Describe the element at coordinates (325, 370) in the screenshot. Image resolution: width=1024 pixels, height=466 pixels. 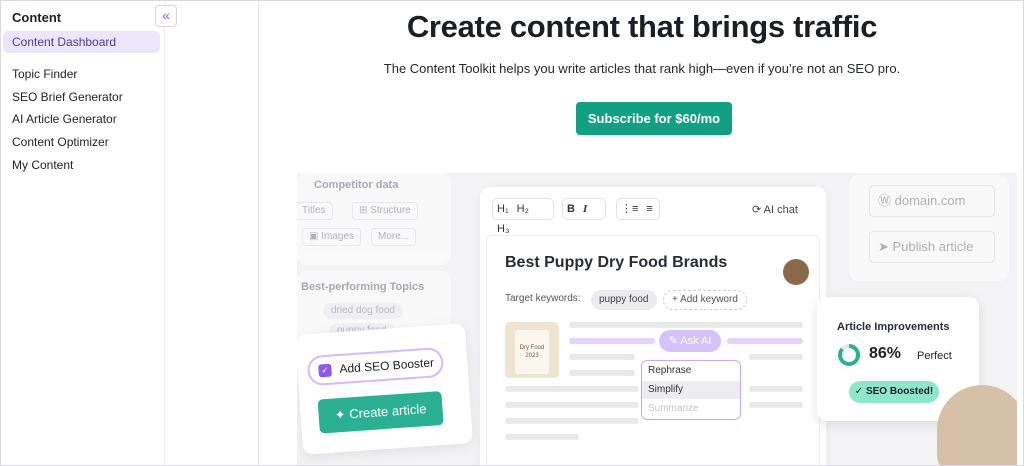
I see `checkbox-icon: ✓` at that location.